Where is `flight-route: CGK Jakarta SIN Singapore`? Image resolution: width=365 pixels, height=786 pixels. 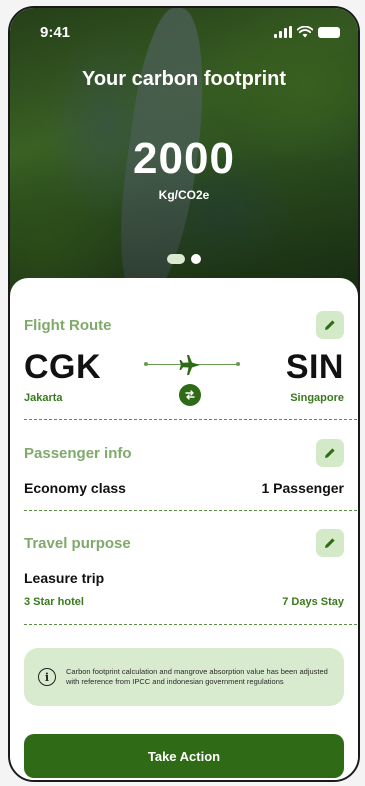 flight-route: CGK Jakarta SIN Singapore is located at coordinates (184, 378).